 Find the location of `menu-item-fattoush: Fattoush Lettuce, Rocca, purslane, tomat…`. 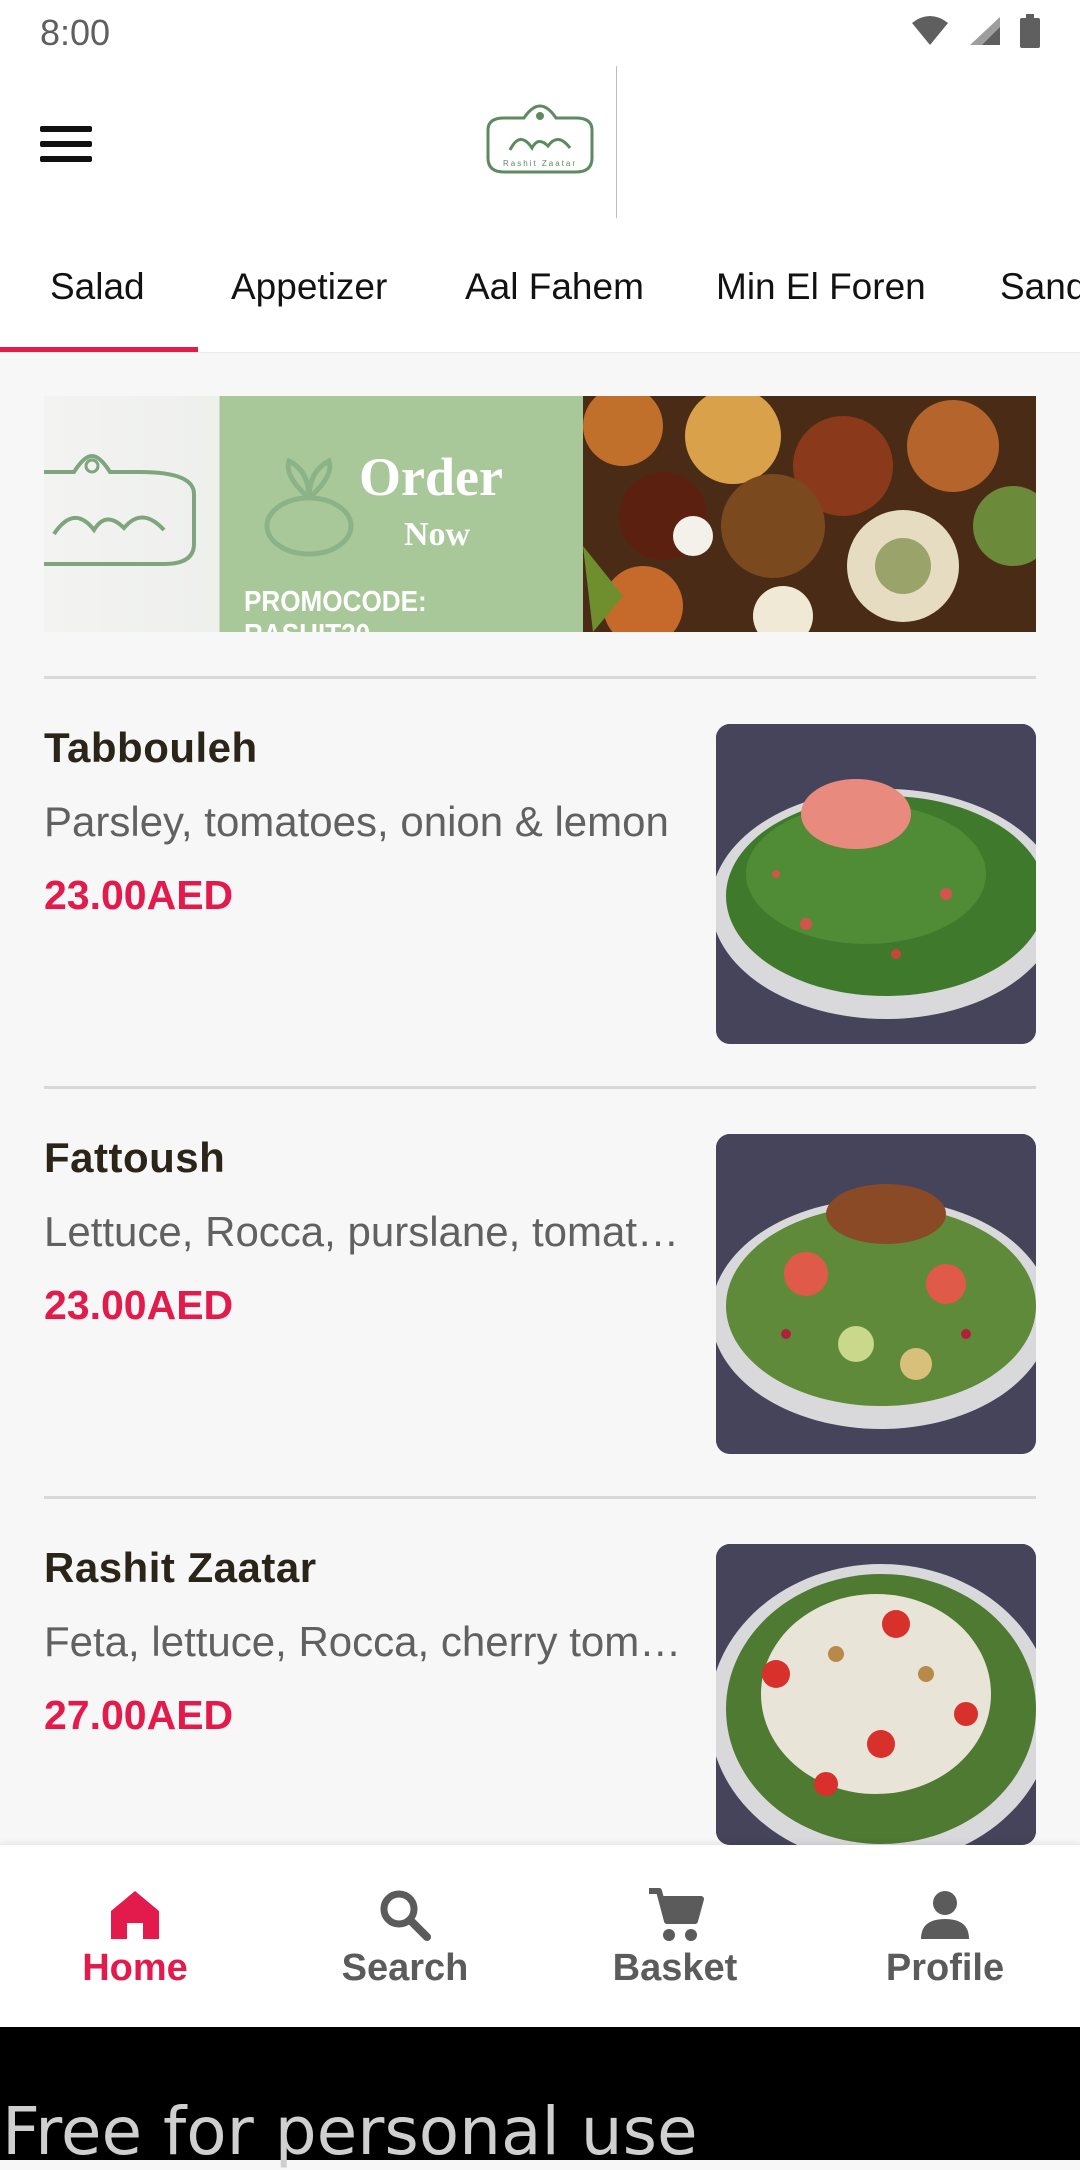

menu-item-fattoush: Fattoush Lettuce, Rocca, purslane, tomat… is located at coordinates (540, 1294).